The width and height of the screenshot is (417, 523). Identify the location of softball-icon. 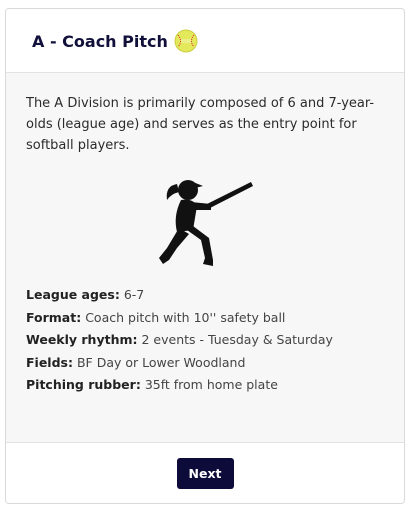
(186, 41).